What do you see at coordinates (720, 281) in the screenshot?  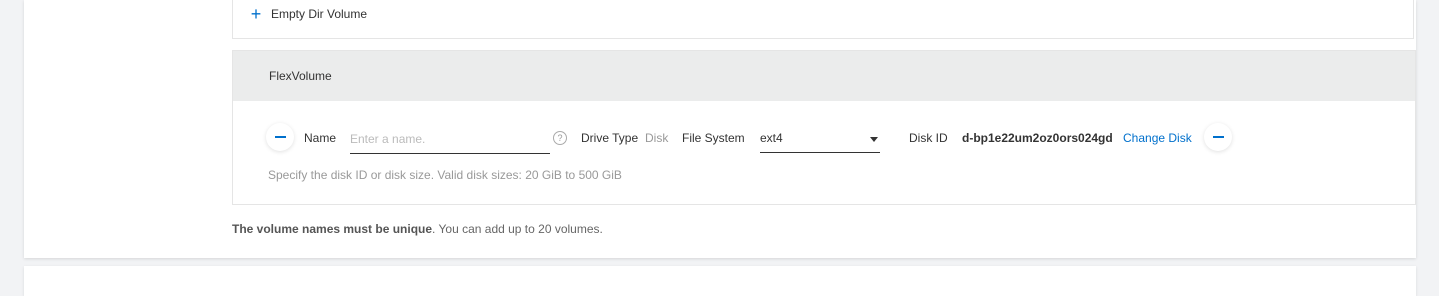 I see `next-card` at bounding box center [720, 281].